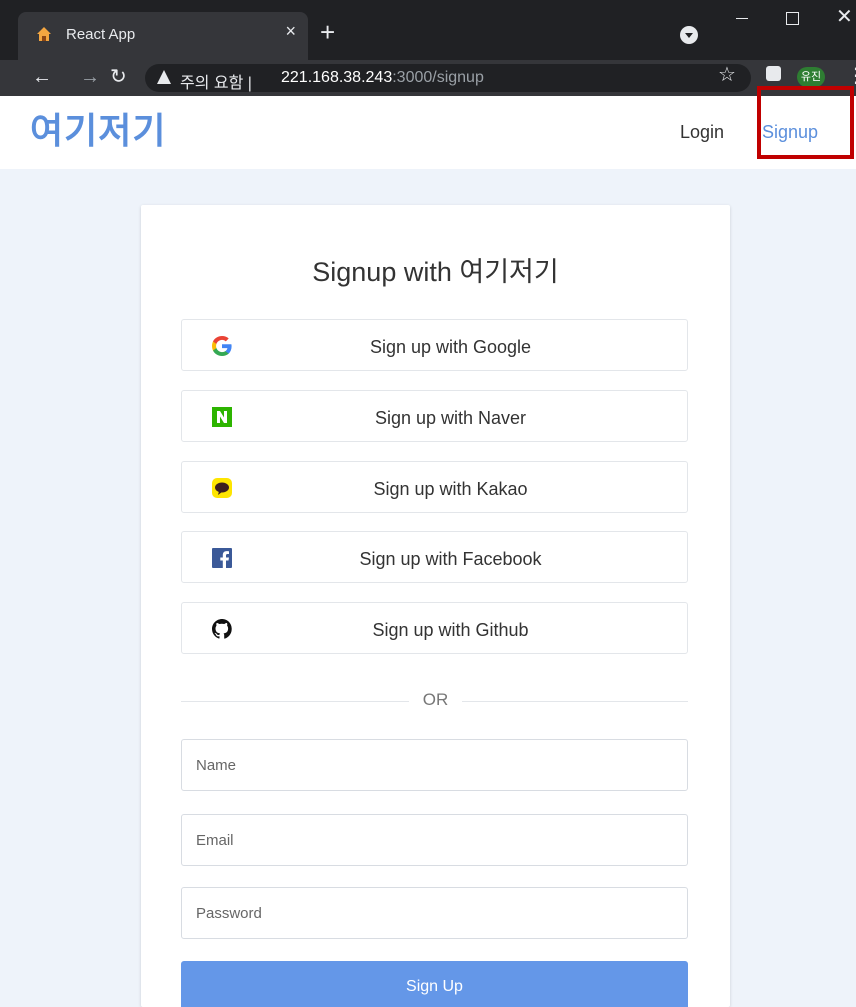 This screenshot has width=856, height=1007. What do you see at coordinates (435, 700) in the screenshot?
I see `or-separator: OR` at bounding box center [435, 700].